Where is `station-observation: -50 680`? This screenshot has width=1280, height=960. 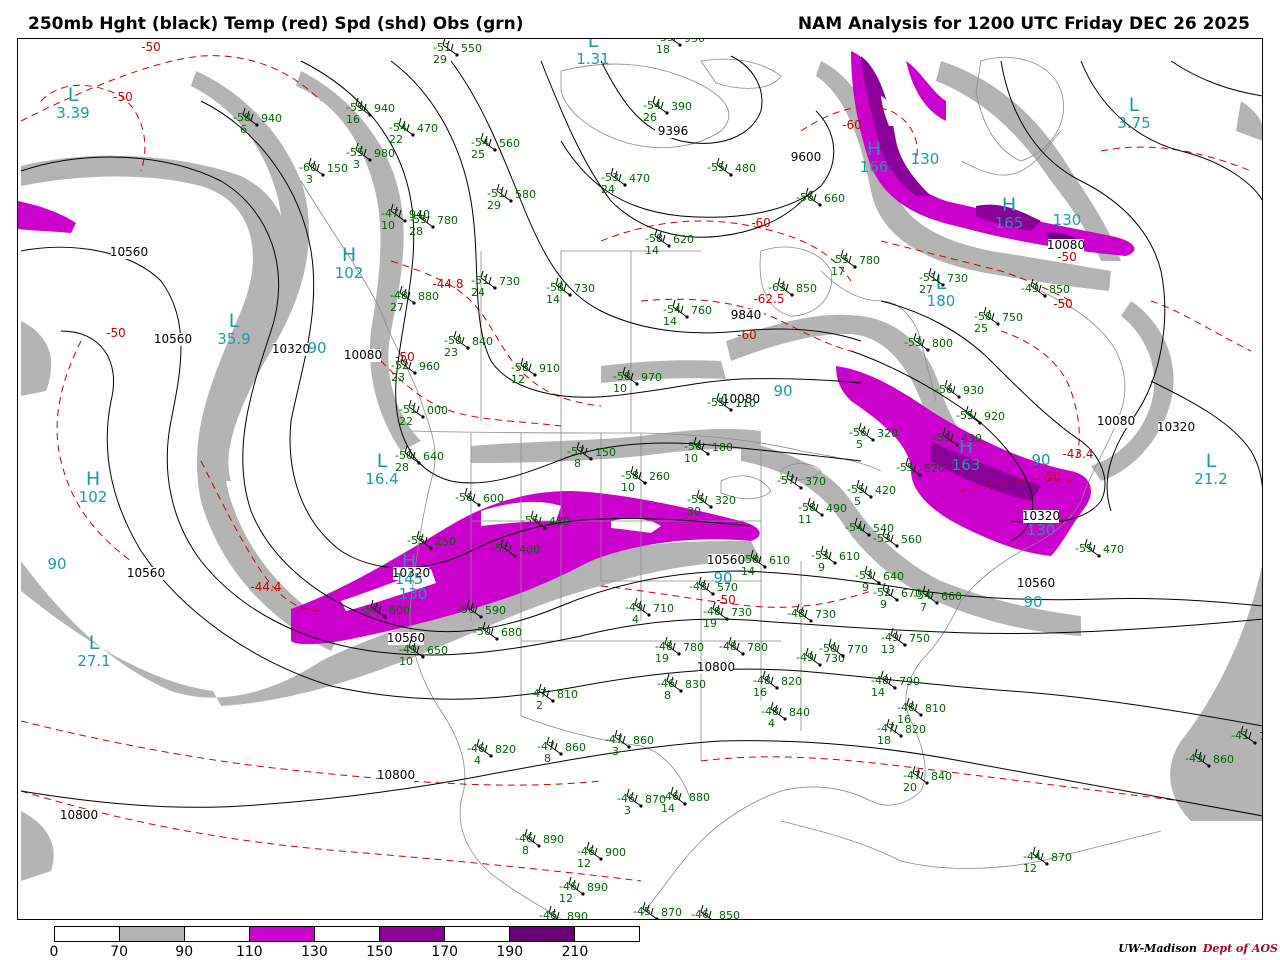 station-observation: -50 680 is located at coordinates (497, 631).